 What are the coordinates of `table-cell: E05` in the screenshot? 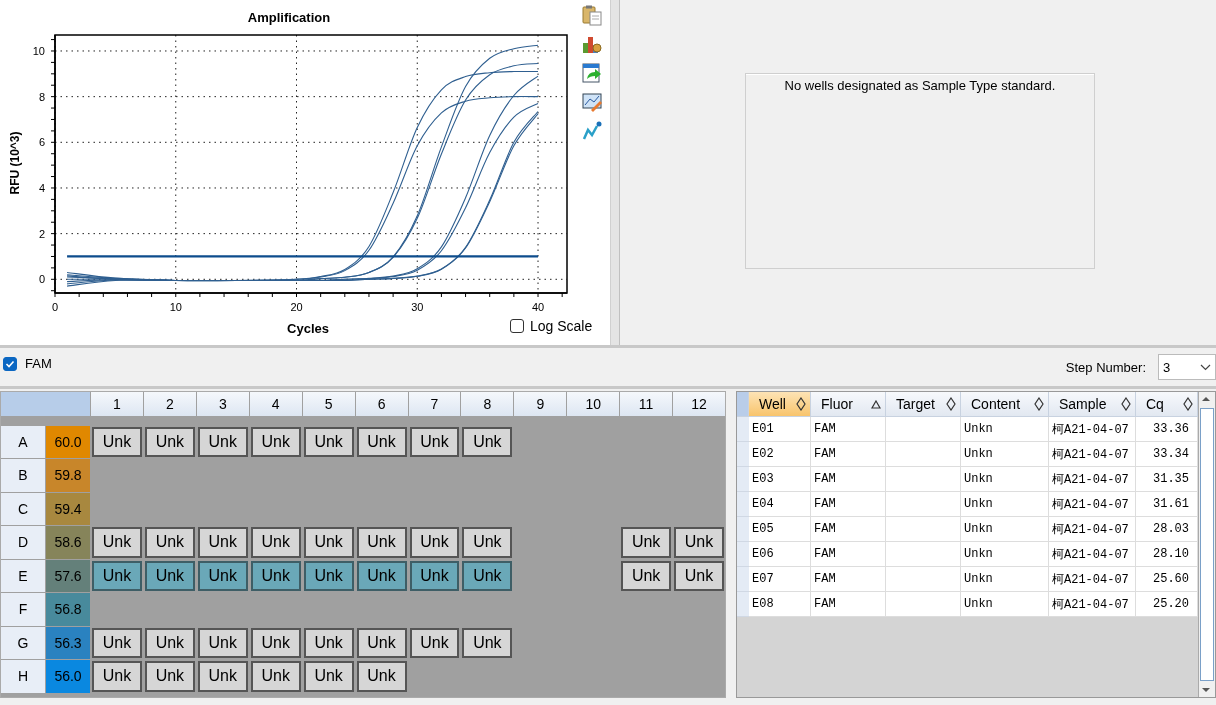 It's located at (780, 529).